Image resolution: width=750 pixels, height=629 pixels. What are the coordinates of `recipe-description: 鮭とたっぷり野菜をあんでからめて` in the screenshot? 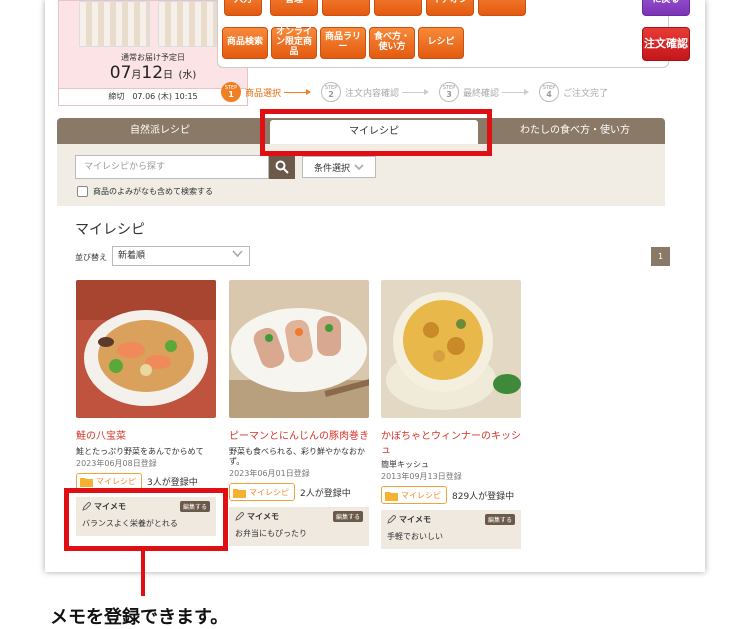 It's located at (140, 451).